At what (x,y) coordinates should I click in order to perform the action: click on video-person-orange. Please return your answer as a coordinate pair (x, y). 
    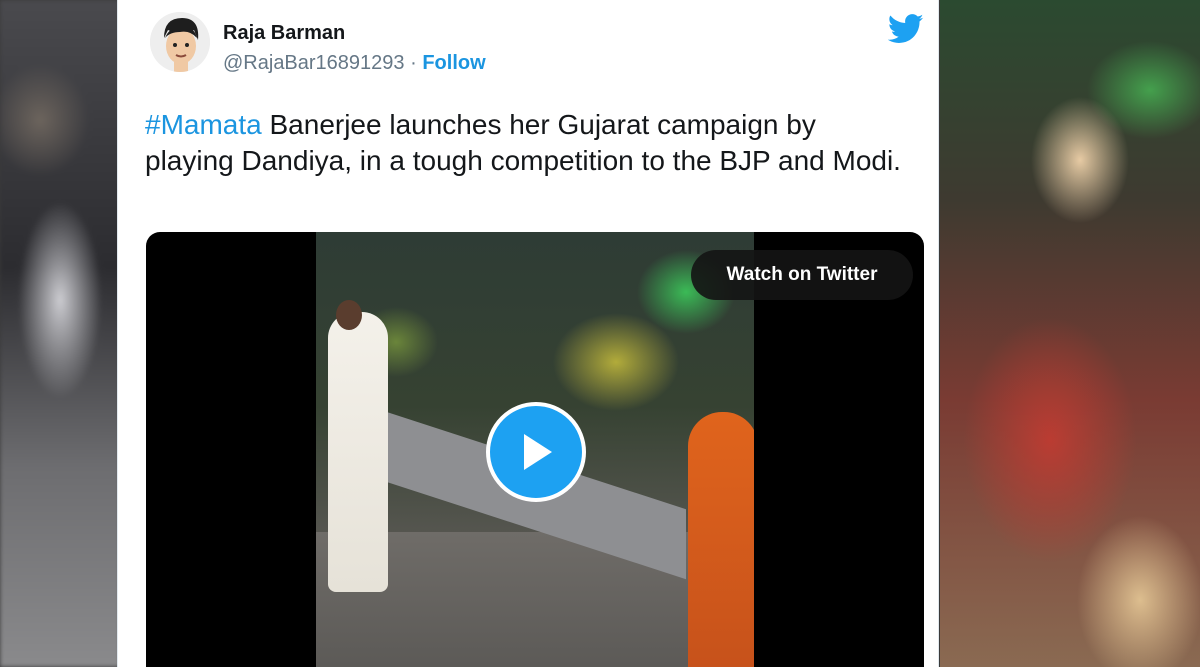
    Looking at the image, I should click on (721, 539).